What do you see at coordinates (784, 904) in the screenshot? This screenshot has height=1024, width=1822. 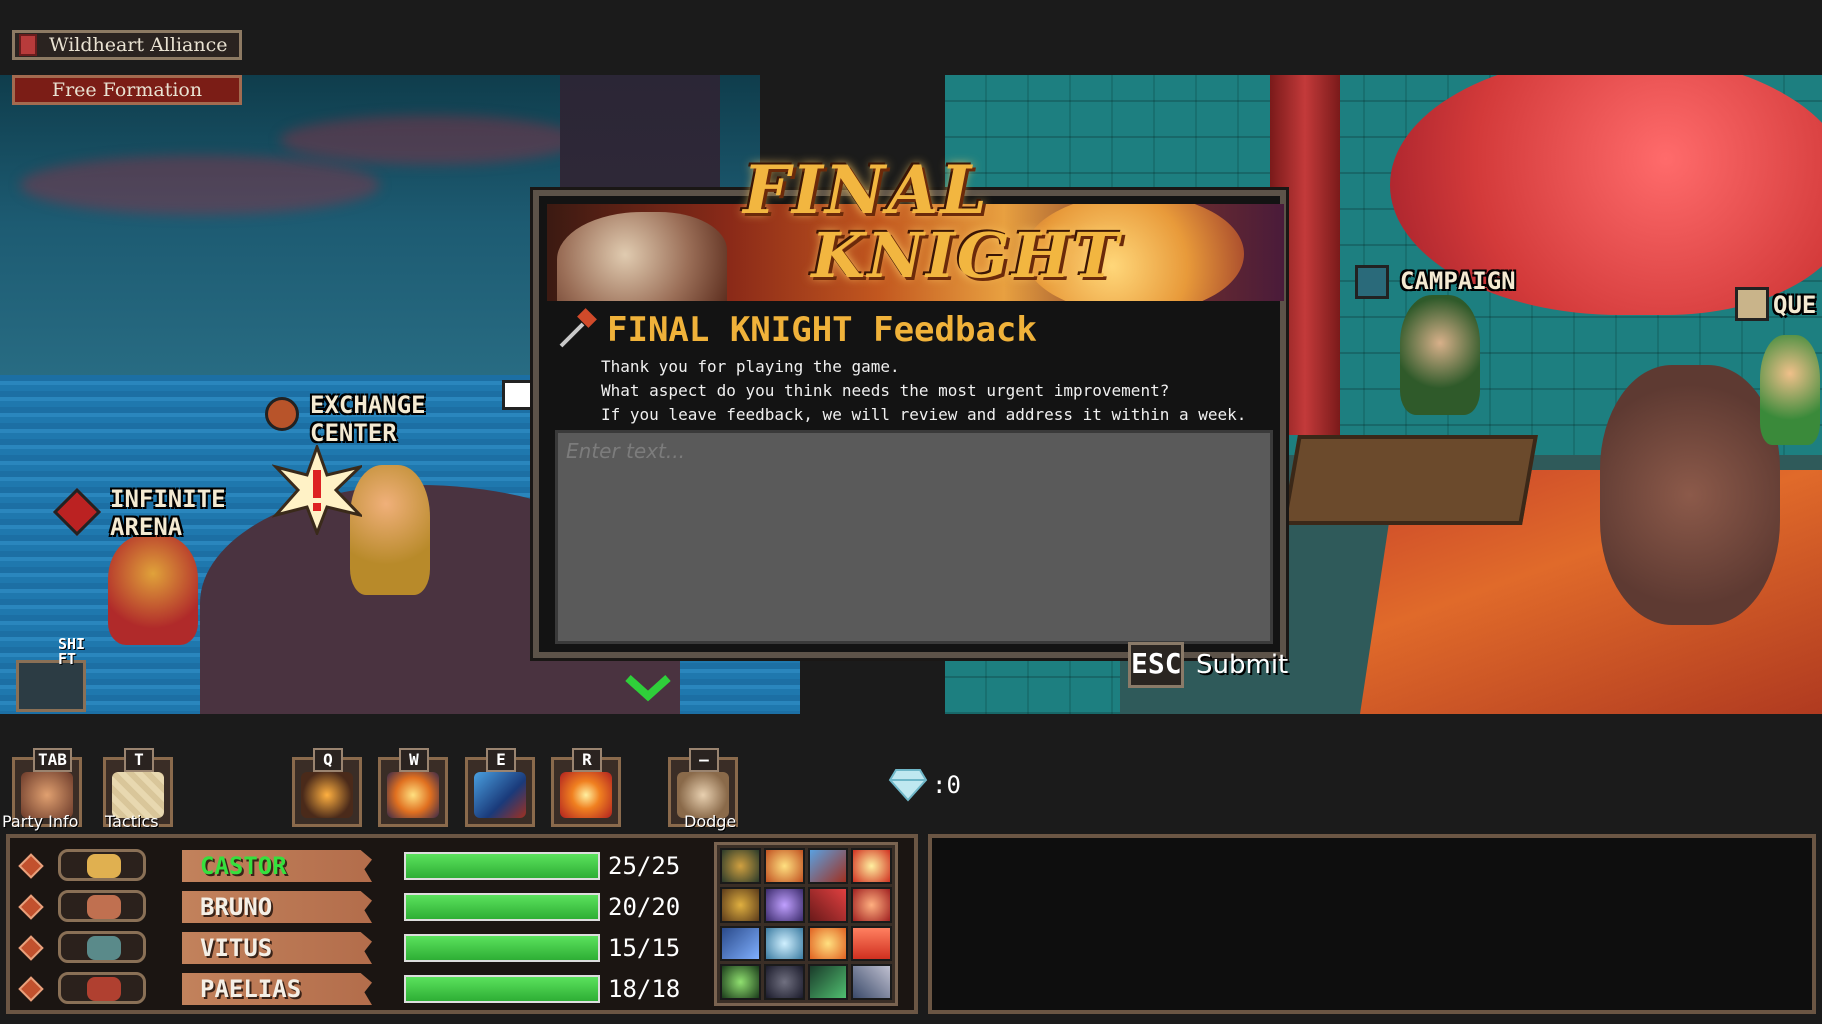 I see `ability-shatter-icon` at bounding box center [784, 904].